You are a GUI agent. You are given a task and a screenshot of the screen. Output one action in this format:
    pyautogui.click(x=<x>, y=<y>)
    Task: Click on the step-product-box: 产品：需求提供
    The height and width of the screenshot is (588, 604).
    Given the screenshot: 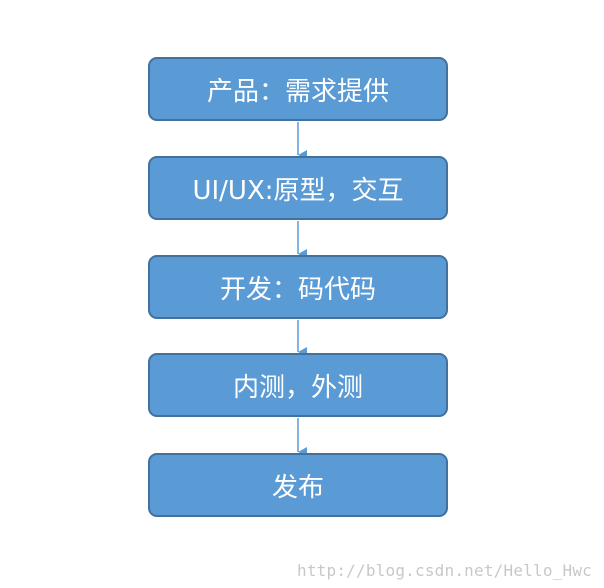 What is the action you would take?
    pyautogui.click(x=298, y=89)
    